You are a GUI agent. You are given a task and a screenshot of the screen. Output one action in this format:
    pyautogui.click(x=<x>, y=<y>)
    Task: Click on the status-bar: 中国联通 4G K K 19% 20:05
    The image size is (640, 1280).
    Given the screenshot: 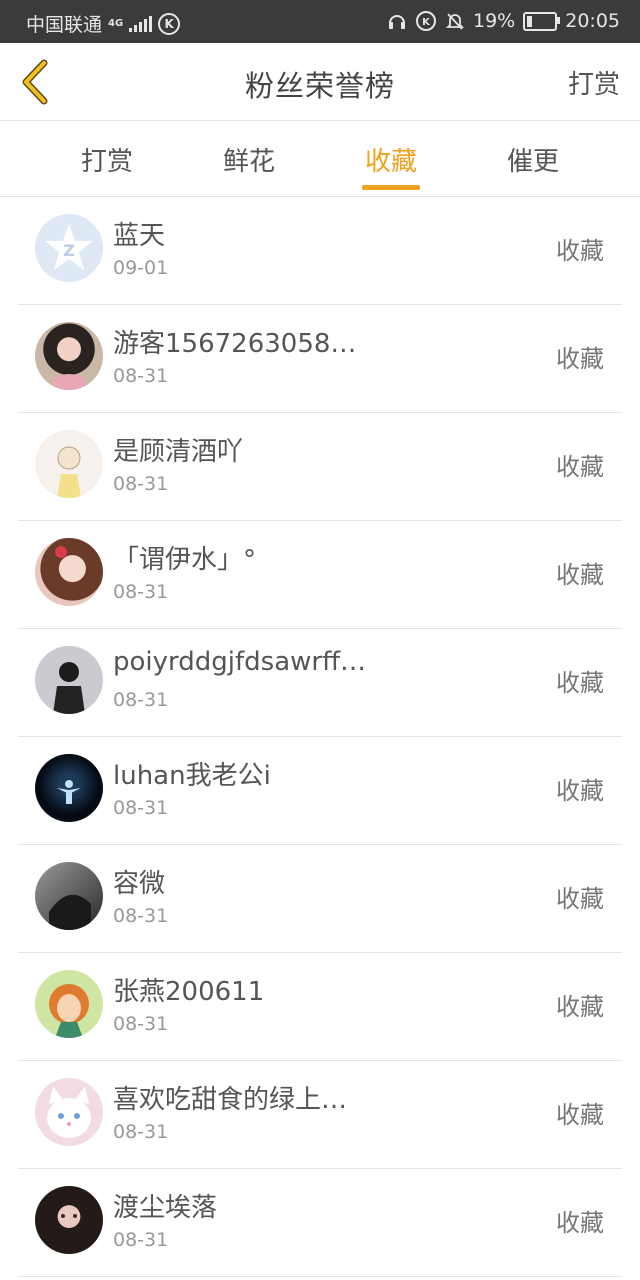 What is the action you would take?
    pyautogui.click(x=320, y=21)
    